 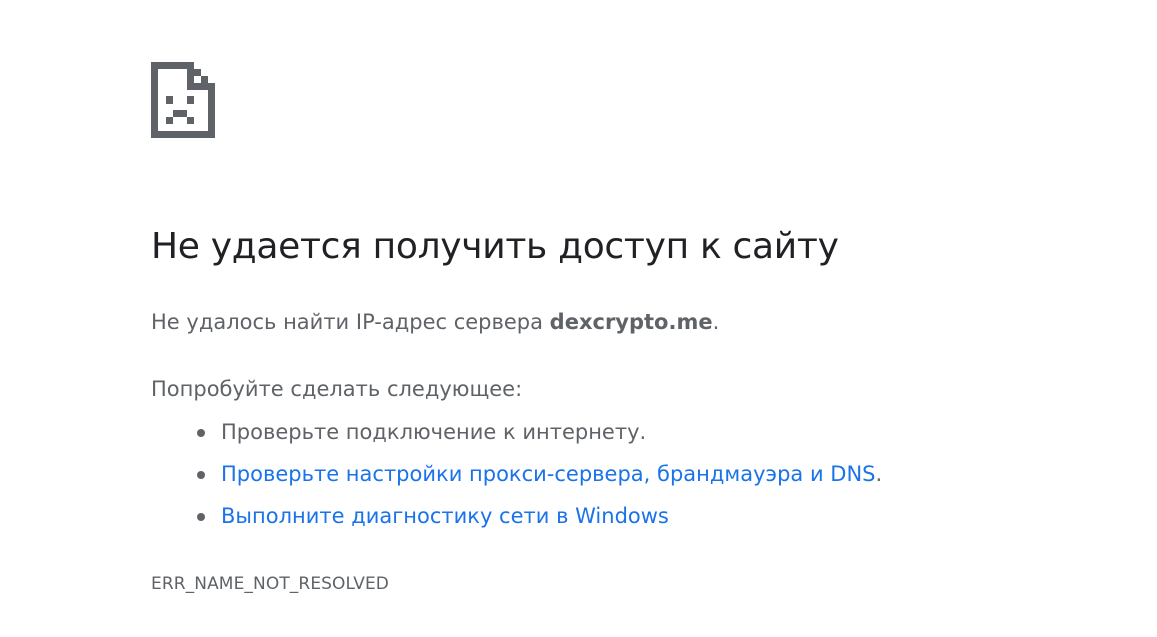 What do you see at coordinates (350, 322) in the screenshot?
I see `summary-prefix: Не удалось найти IP-адрес сервера` at bounding box center [350, 322].